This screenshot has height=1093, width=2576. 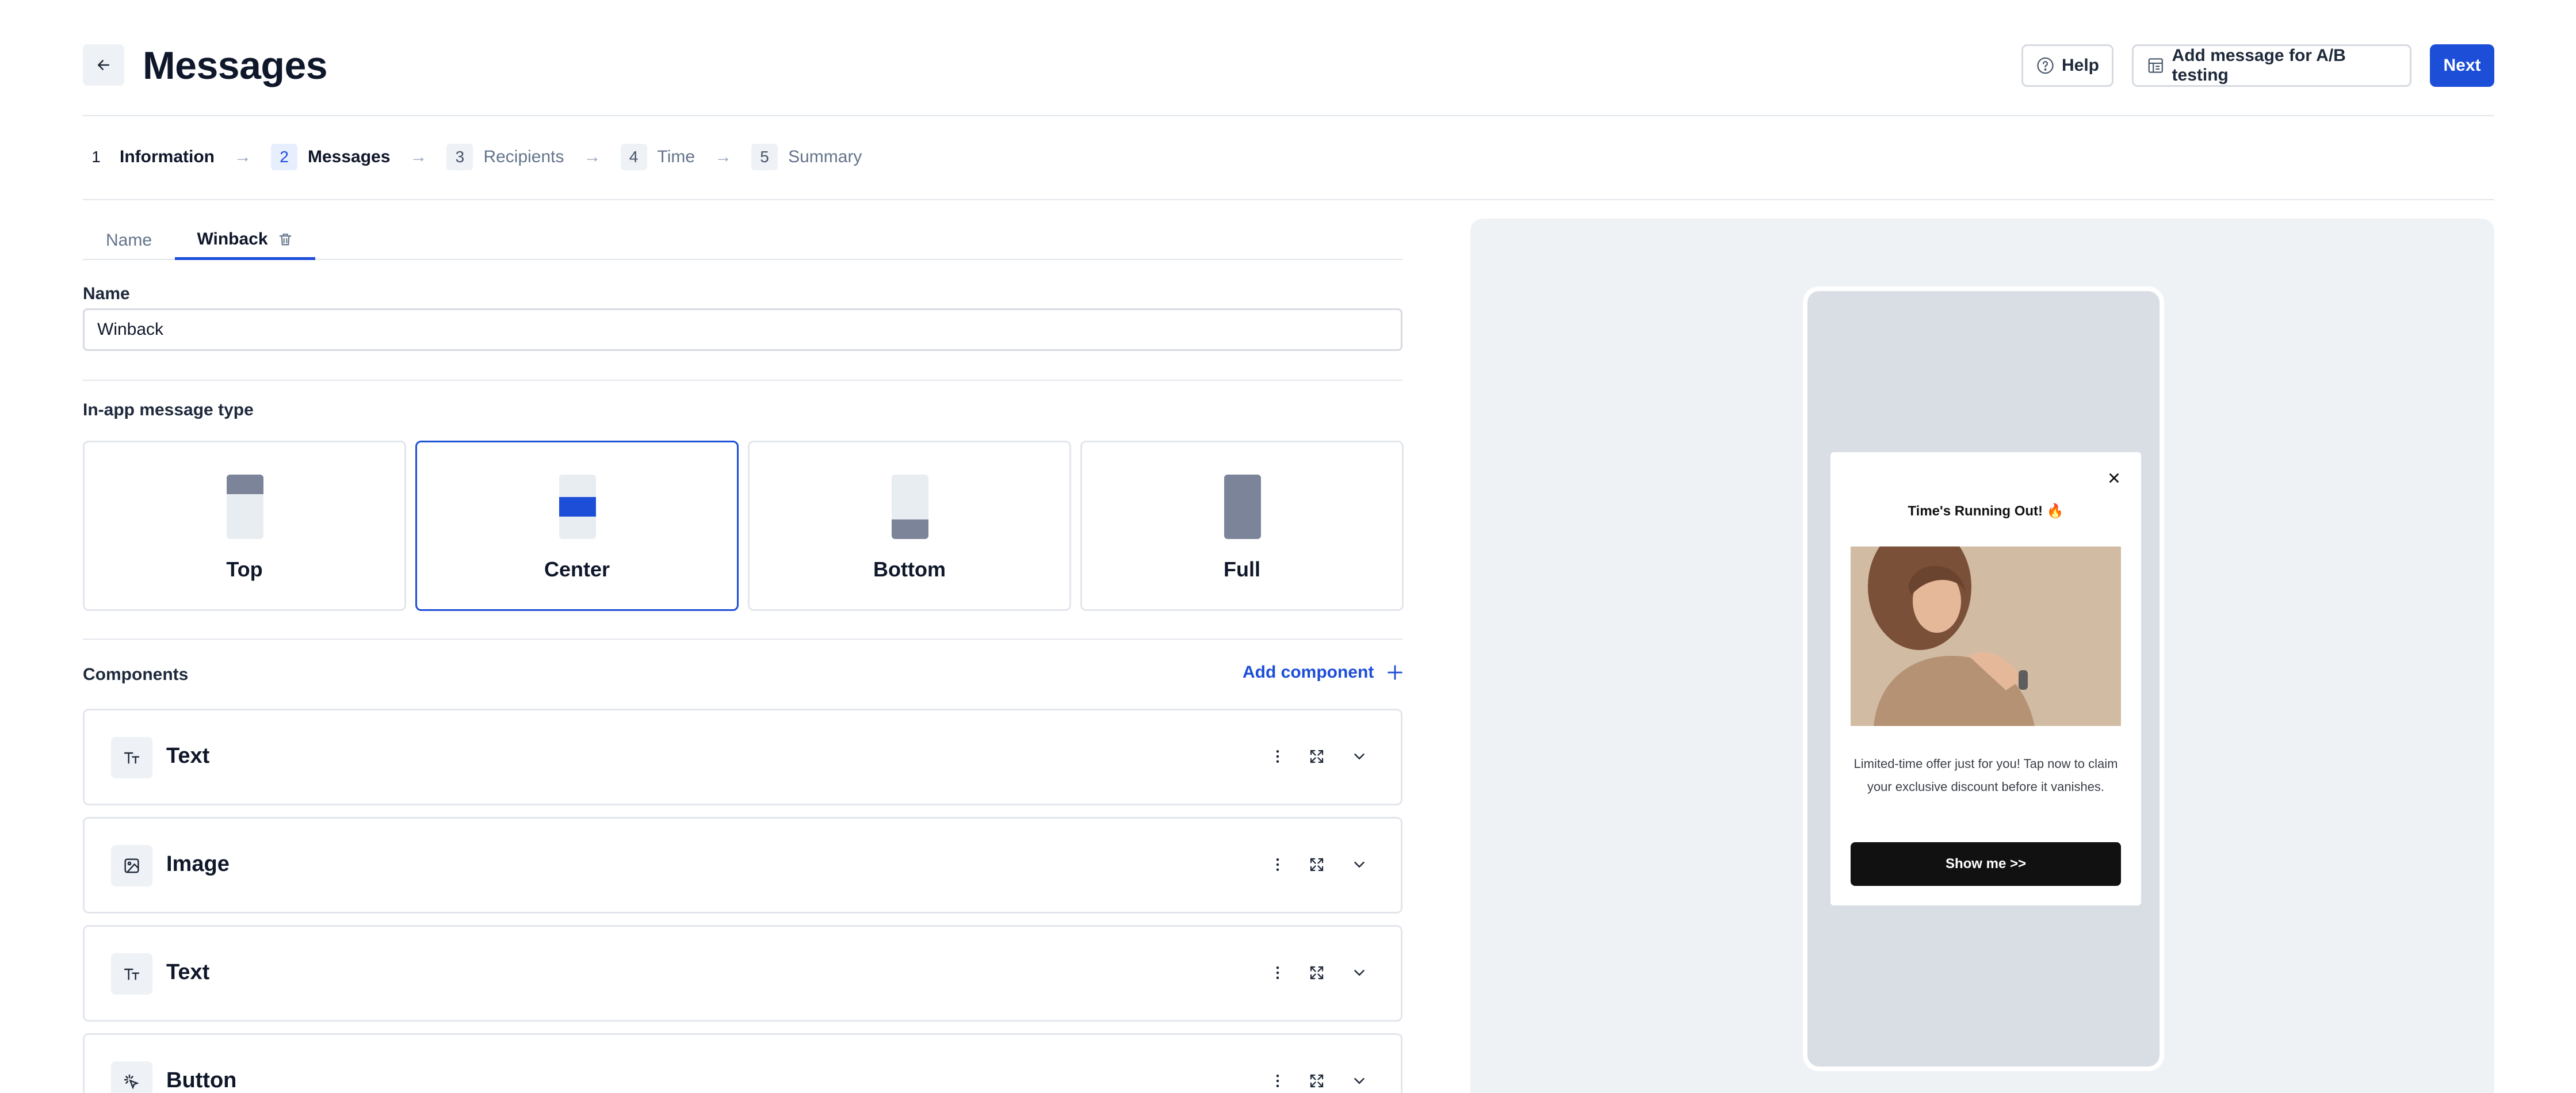 I want to click on preview-title: Time's Running Out! 🔥, so click(x=1986, y=511).